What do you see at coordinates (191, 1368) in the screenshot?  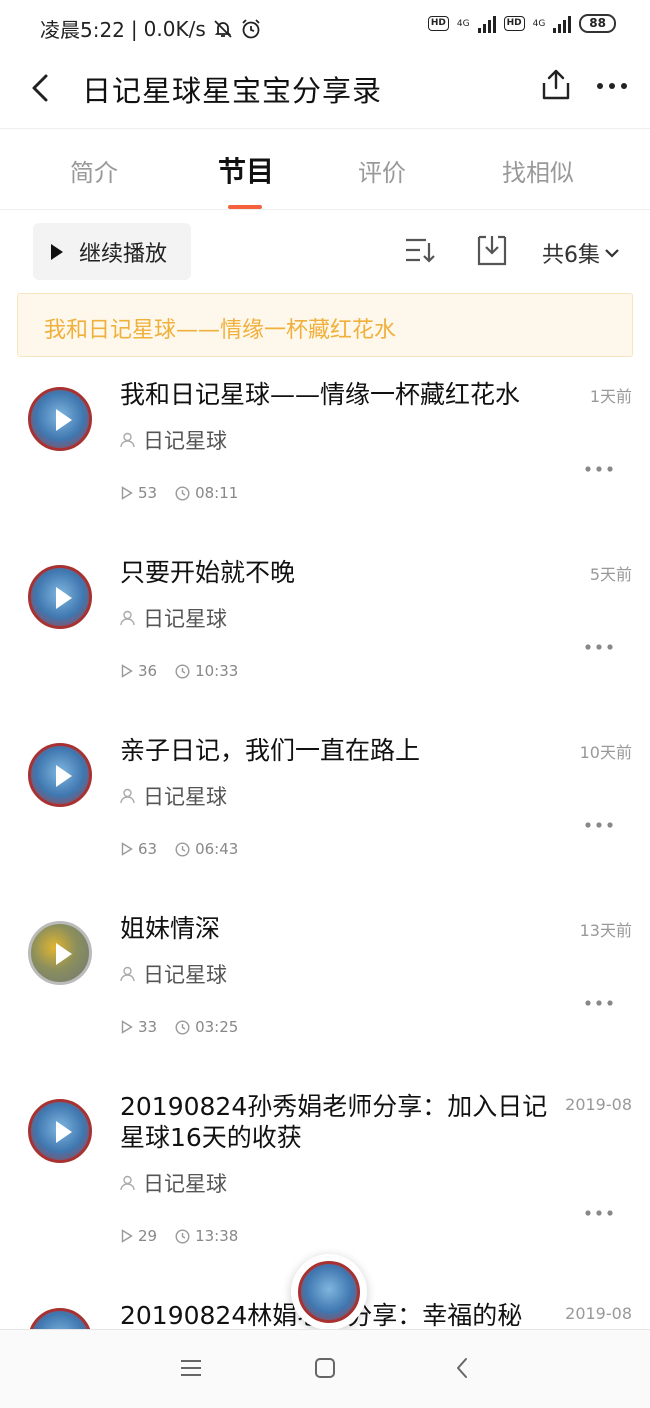 I see `menu-icon` at bounding box center [191, 1368].